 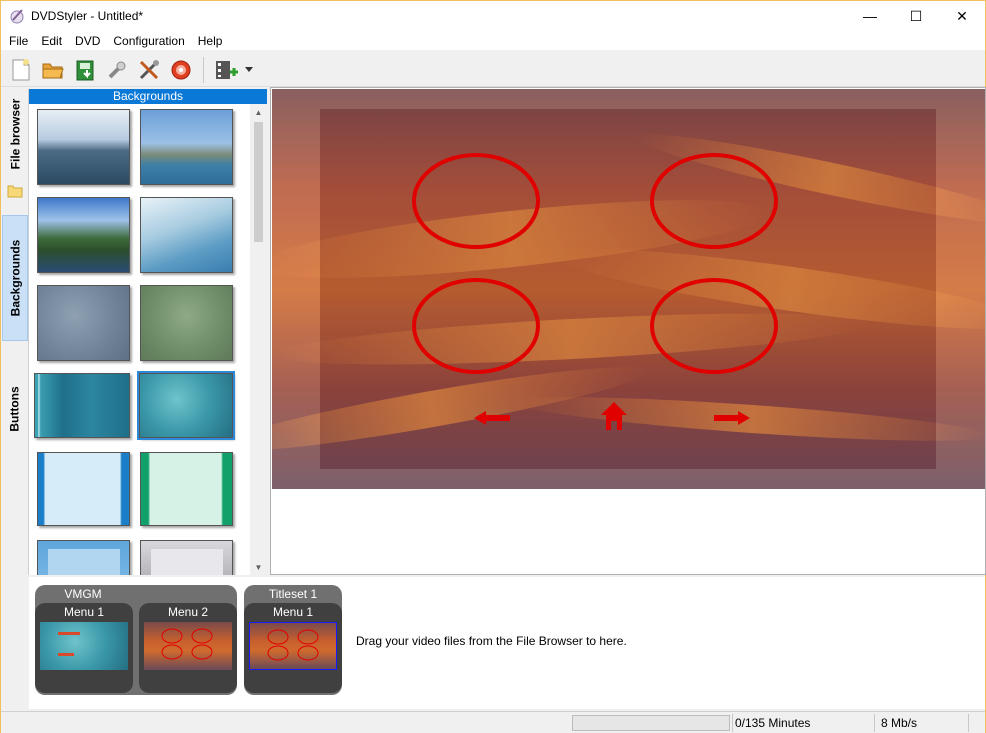 I want to click on vmgm-group: VMGM Menu 1 Menu 2, so click(x=136, y=640).